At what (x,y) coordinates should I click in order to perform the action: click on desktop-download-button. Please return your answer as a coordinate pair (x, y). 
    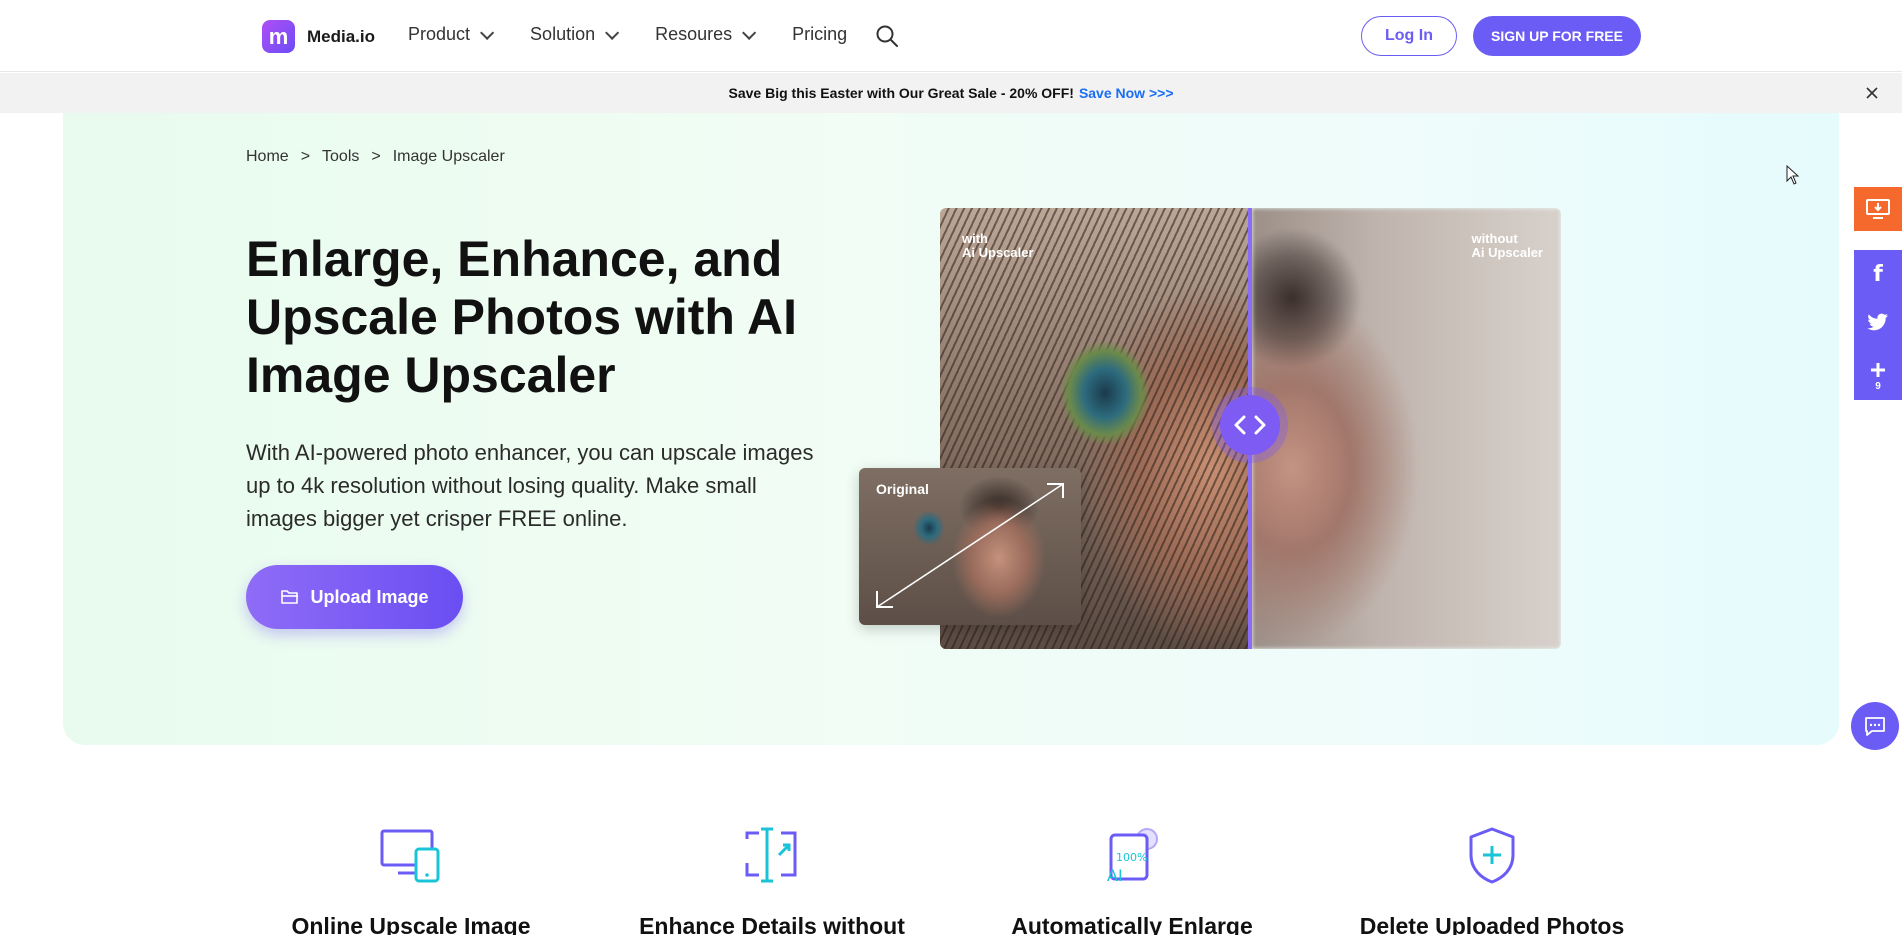
    Looking at the image, I should click on (1878, 209).